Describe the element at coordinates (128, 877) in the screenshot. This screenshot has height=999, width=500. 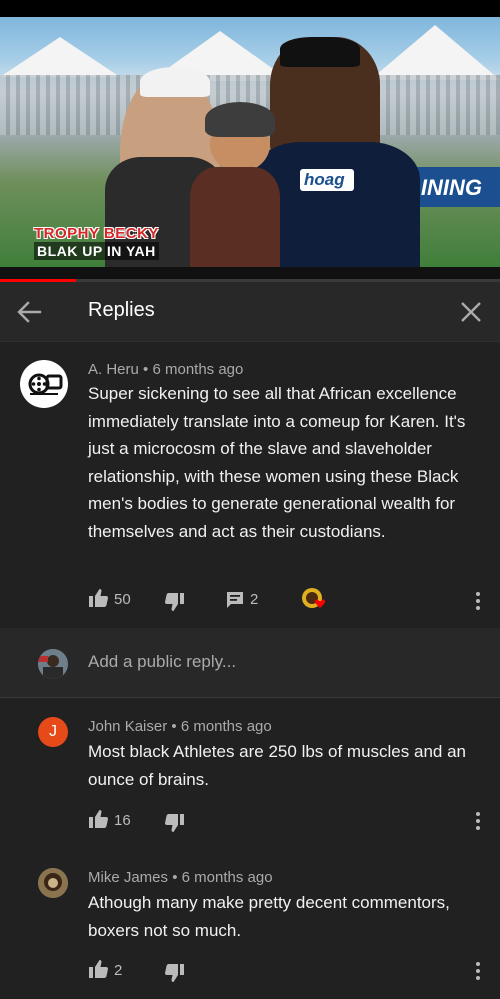
I see `comment-author: Mike James` at that location.